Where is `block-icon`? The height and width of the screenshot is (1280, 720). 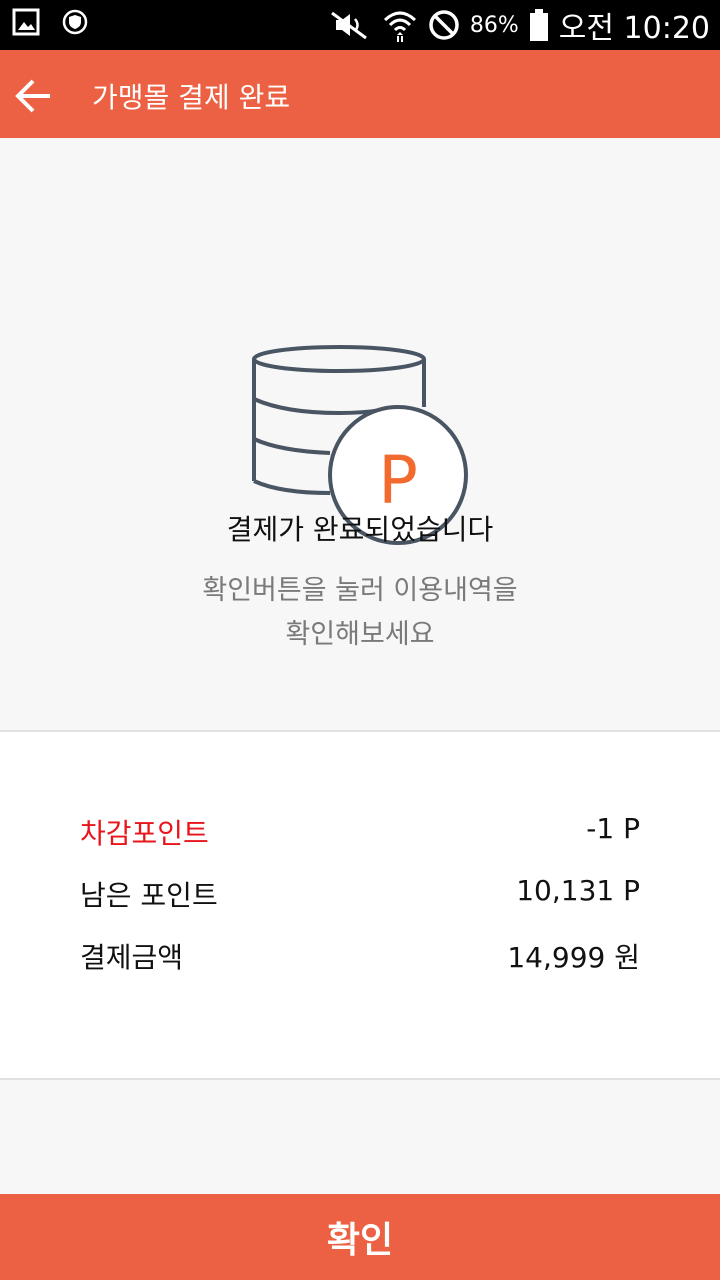 block-icon is located at coordinates (444, 25).